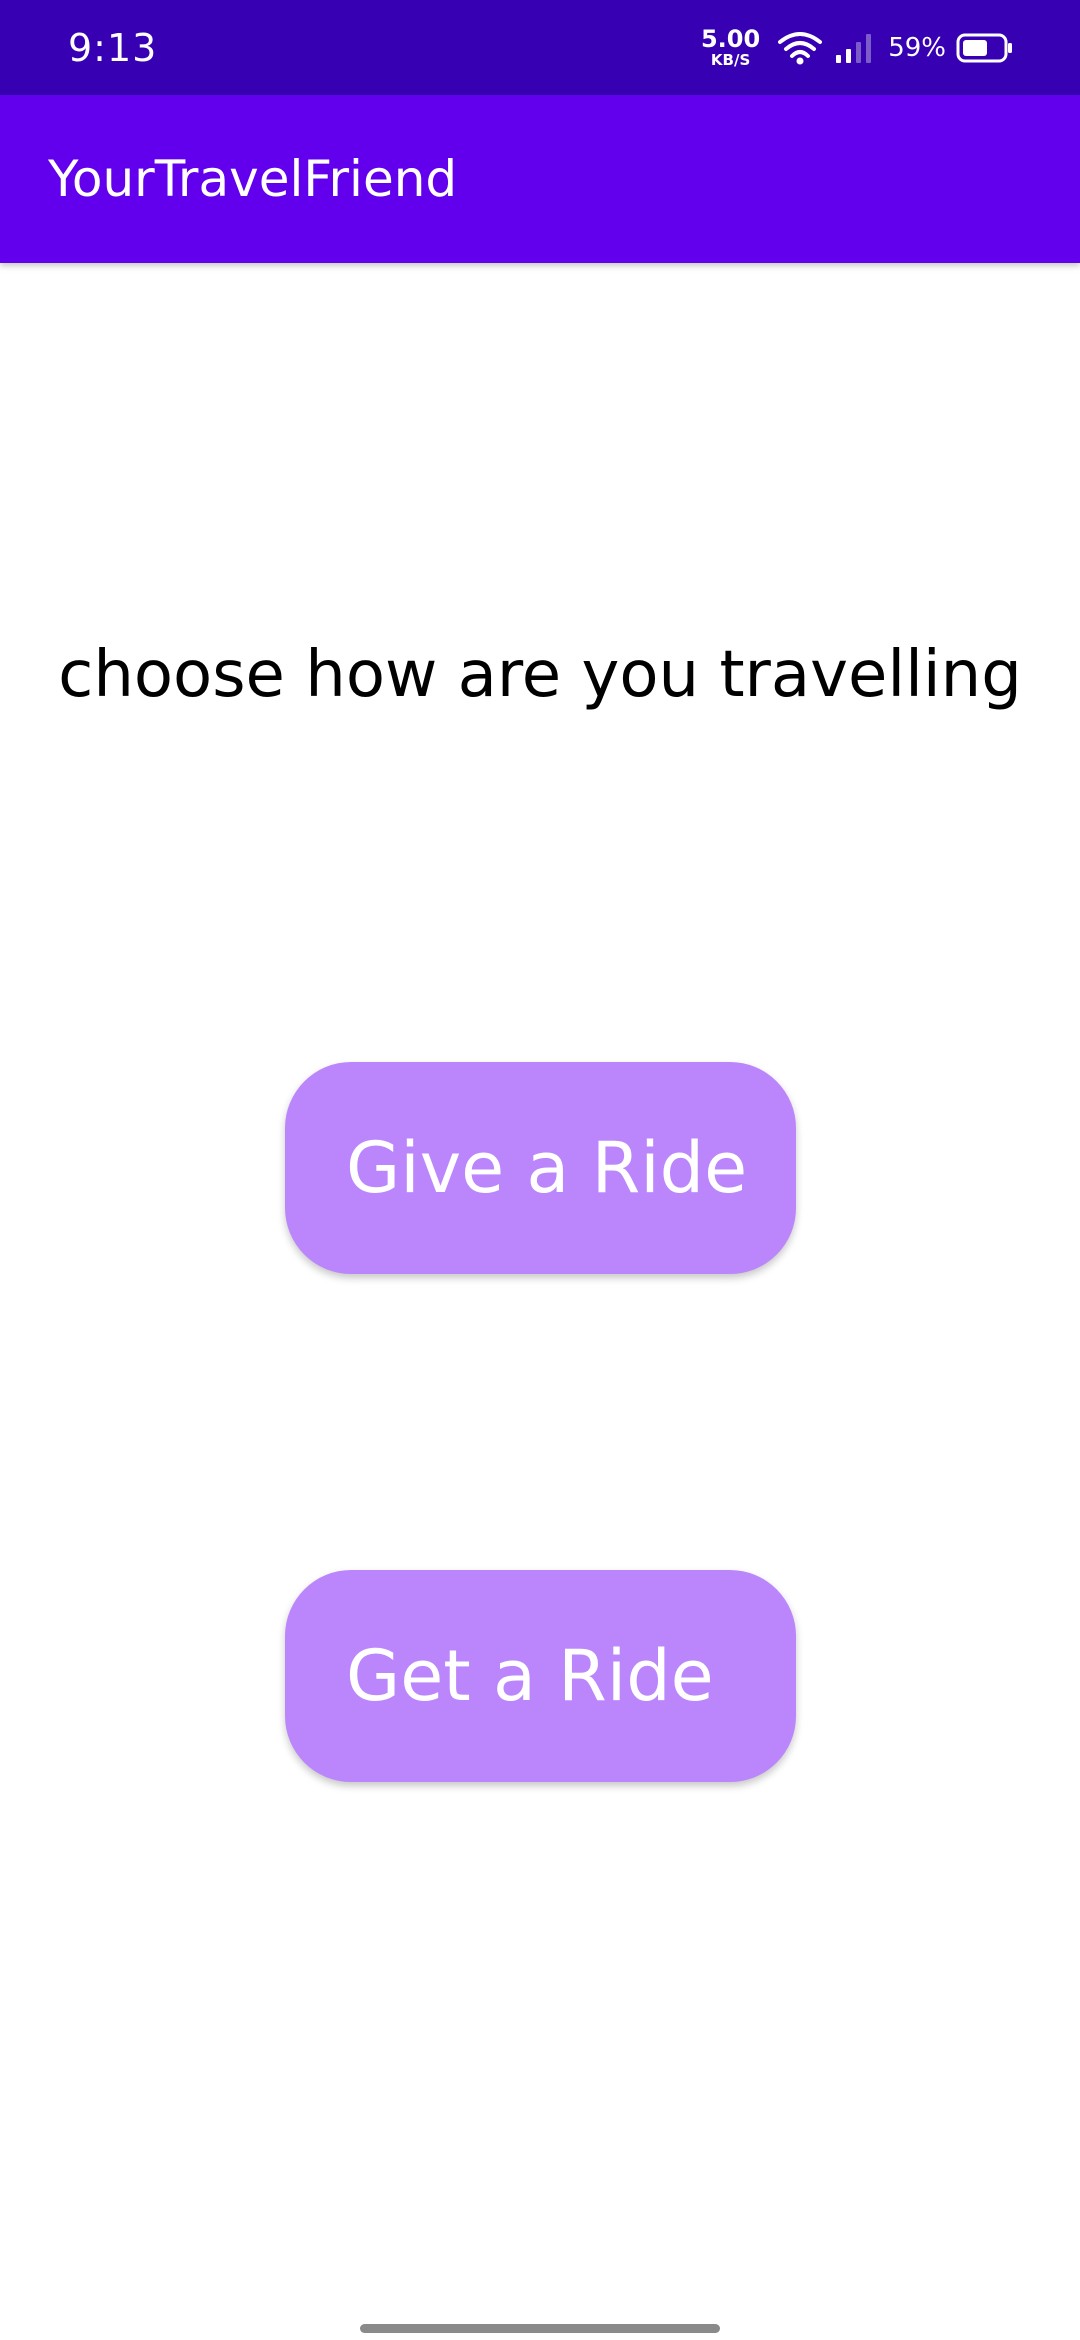 The image size is (1080, 2340). Describe the element at coordinates (113, 48) in the screenshot. I see `status-time: 9:13` at that location.